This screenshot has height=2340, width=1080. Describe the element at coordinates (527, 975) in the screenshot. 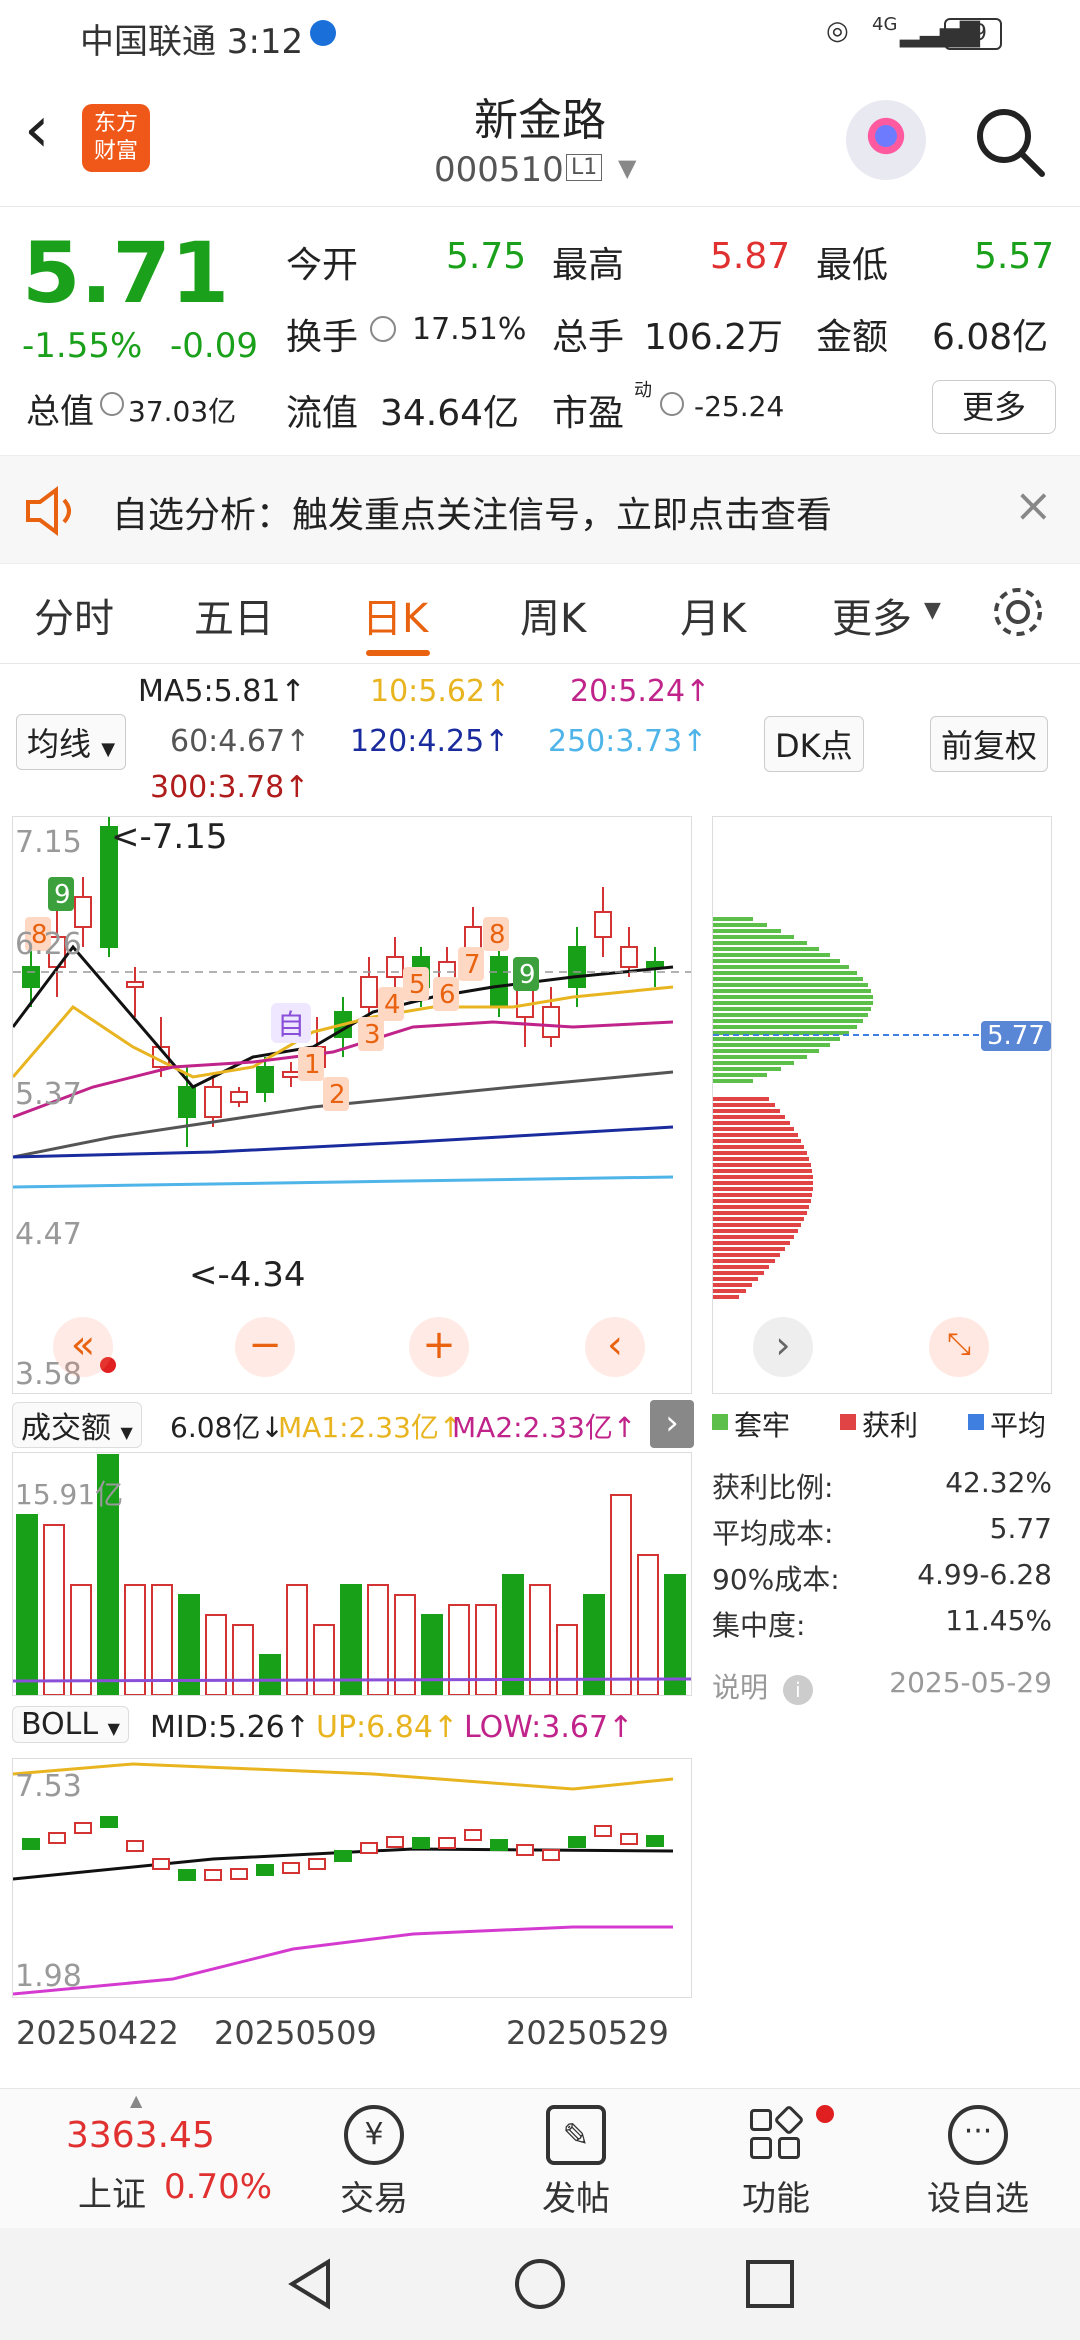

I see `signal-tag-label: 9` at that location.